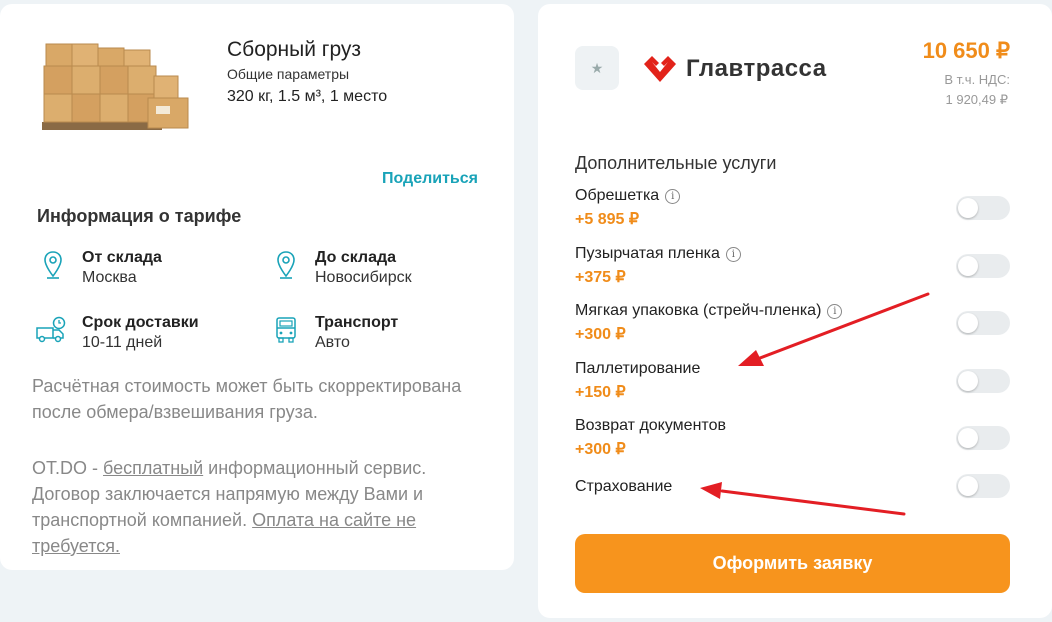  What do you see at coordinates (307, 96) in the screenshot?
I see `cargo-params: 320 кг, 1.5 м³, 1 место` at bounding box center [307, 96].